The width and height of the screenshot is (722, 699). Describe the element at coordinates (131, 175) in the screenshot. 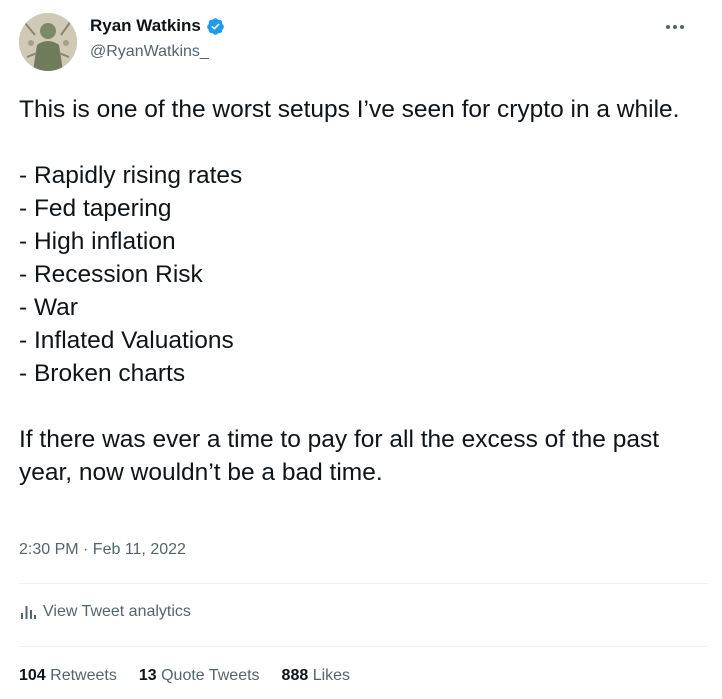

I see `tweet-list-item: - Rapidly rising rates` at that location.